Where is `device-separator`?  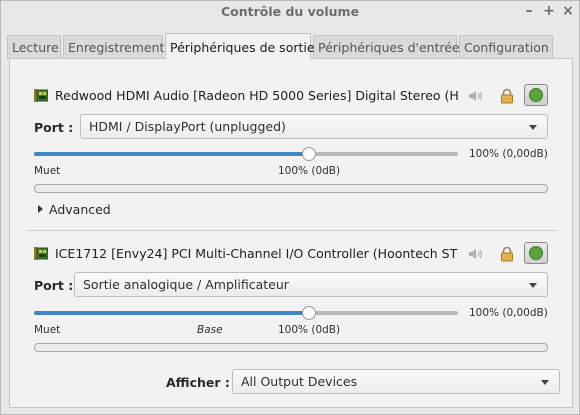 device-separator is located at coordinates (292, 230).